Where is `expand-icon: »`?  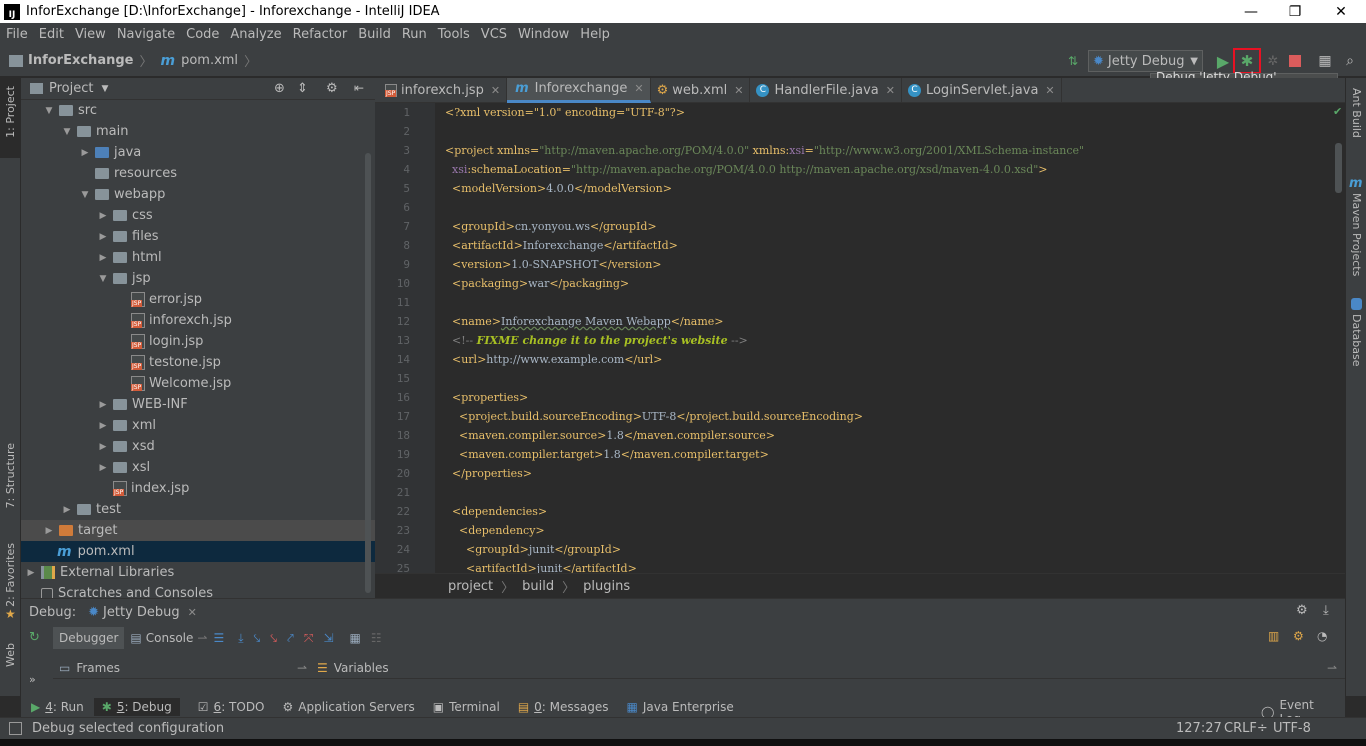 expand-icon: » is located at coordinates (32, 679).